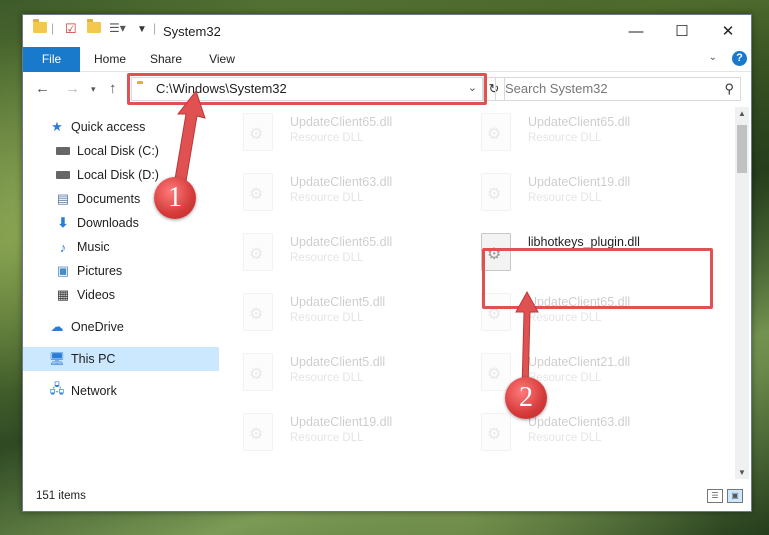 This screenshot has height=535, width=769. I want to click on sidebar-item-label: Documents, so click(109, 199).